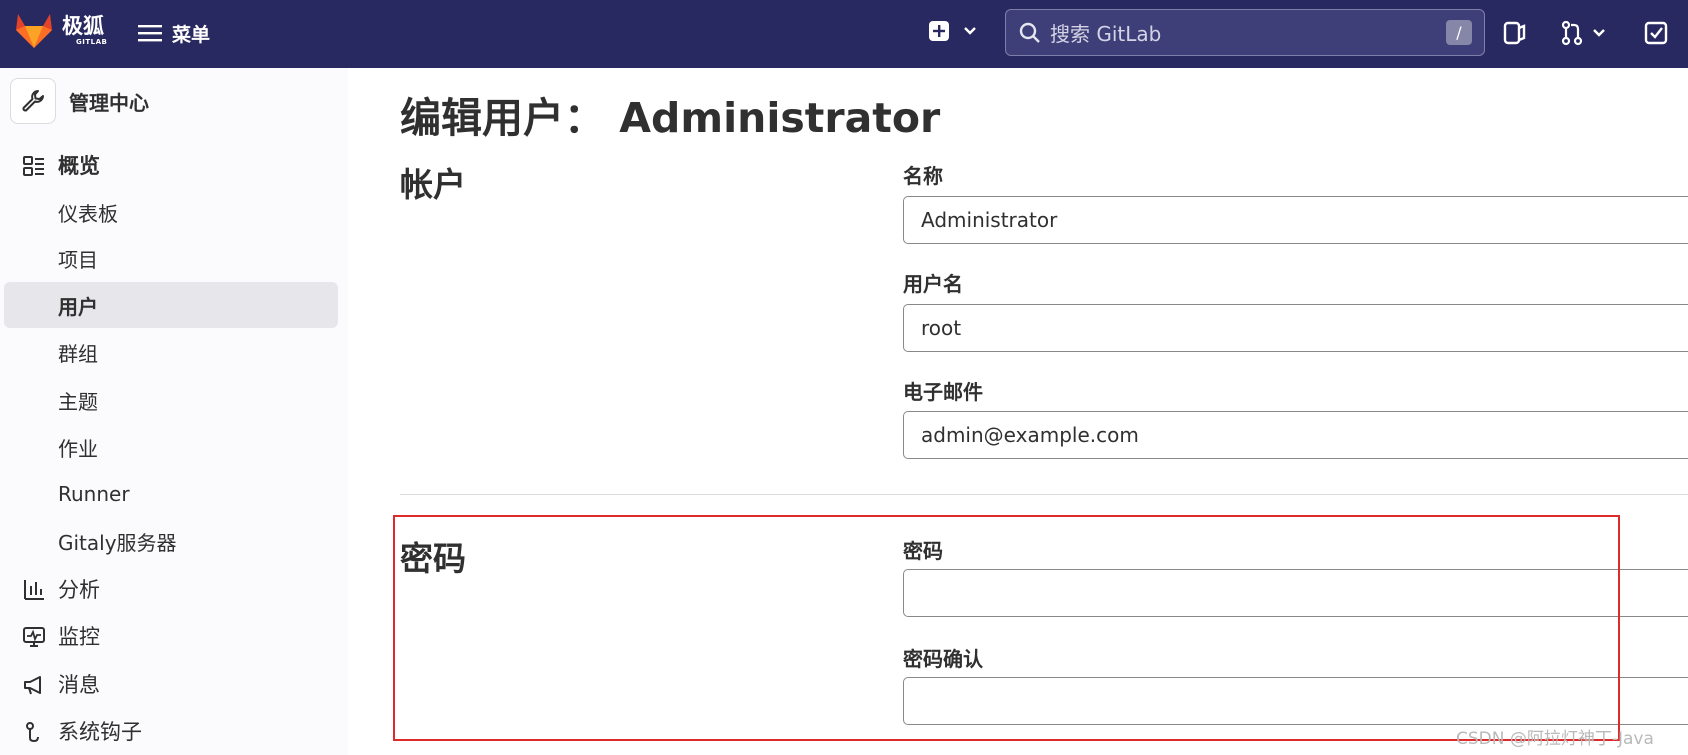 The image size is (1688, 755). Describe the element at coordinates (171, 305) in the screenshot. I see `sidebar-item-users: 用户` at that location.